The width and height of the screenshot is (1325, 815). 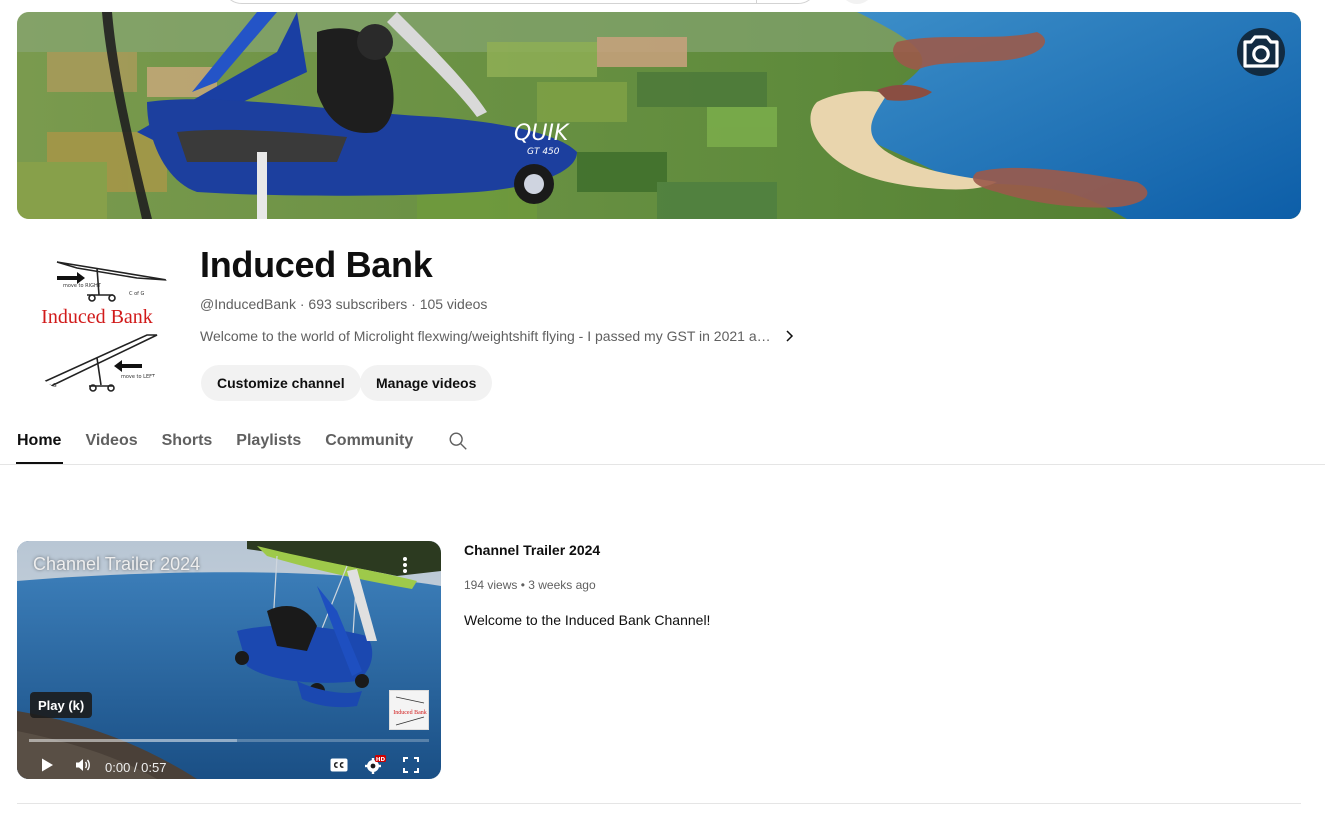 What do you see at coordinates (662, 464) in the screenshot?
I see `tabs-divider` at bounding box center [662, 464].